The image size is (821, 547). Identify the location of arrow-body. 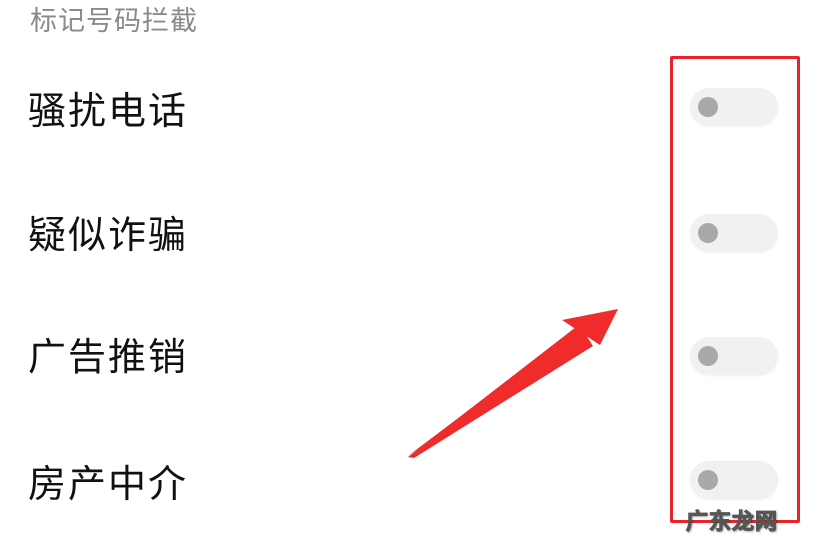
(500, 389).